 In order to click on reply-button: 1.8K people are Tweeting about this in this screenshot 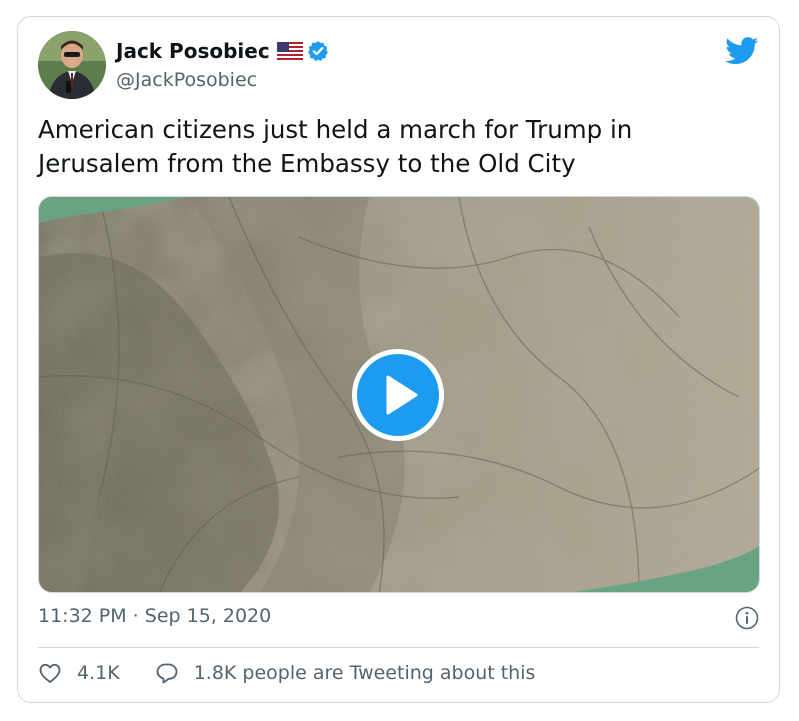, I will do `click(345, 673)`.